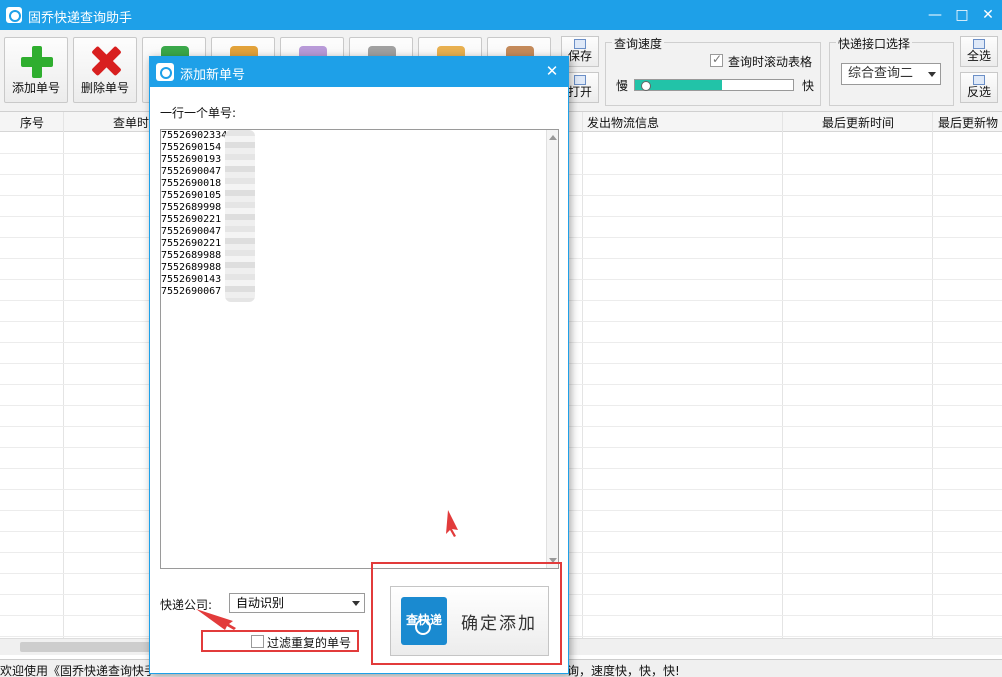 This screenshot has width=1002, height=677. I want to click on tracking-number-line: 7552690143, so click(191, 279).